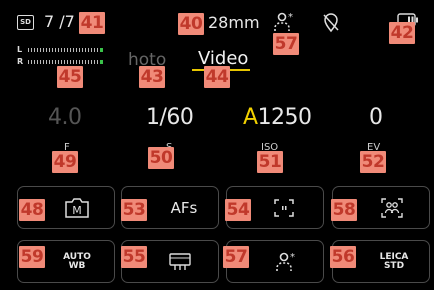 This screenshot has height=290, width=434. Describe the element at coordinates (270, 162) in the screenshot. I see `callout-51: 51` at that location.